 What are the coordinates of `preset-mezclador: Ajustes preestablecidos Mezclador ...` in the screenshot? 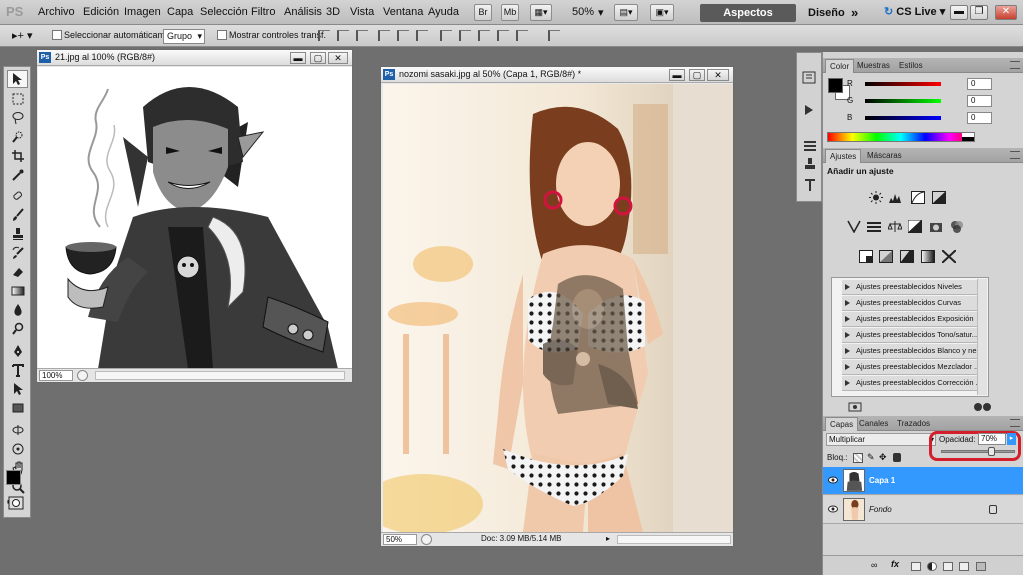 It's located at (913, 367).